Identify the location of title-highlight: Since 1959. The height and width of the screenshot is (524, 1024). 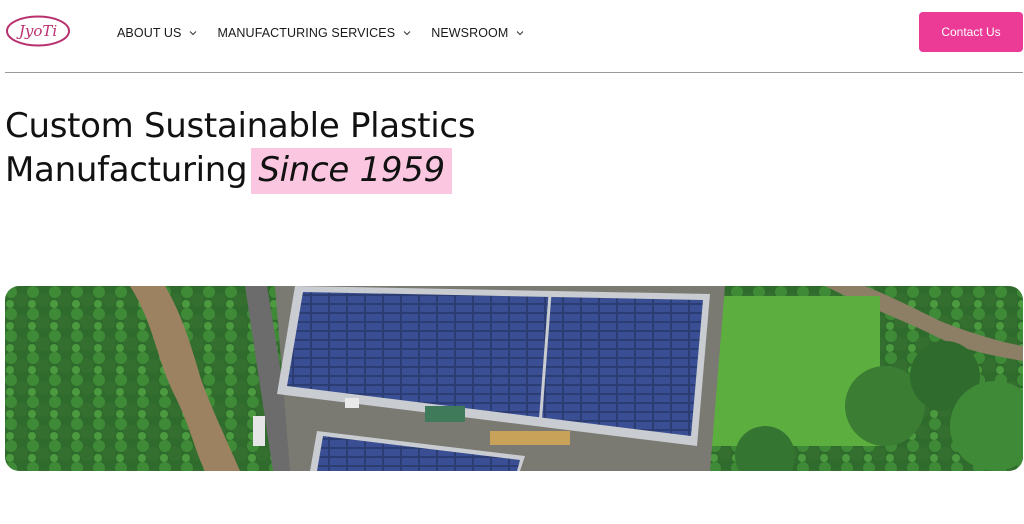
(351, 171).